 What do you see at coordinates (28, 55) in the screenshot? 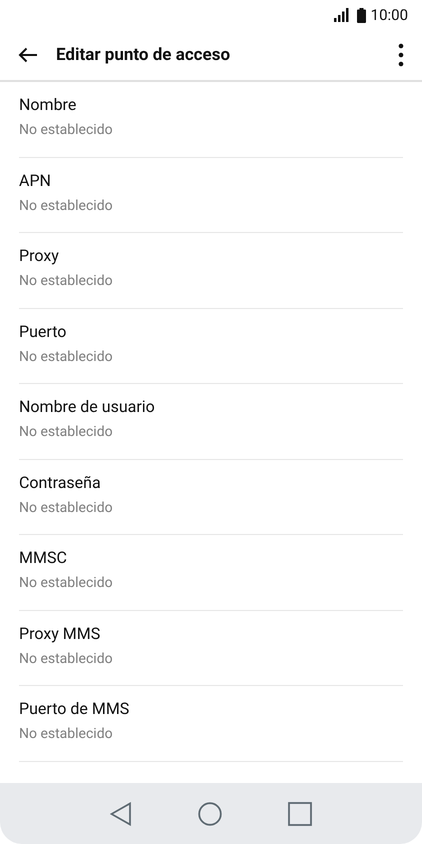
I see `back-arrow-icon` at bounding box center [28, 55].